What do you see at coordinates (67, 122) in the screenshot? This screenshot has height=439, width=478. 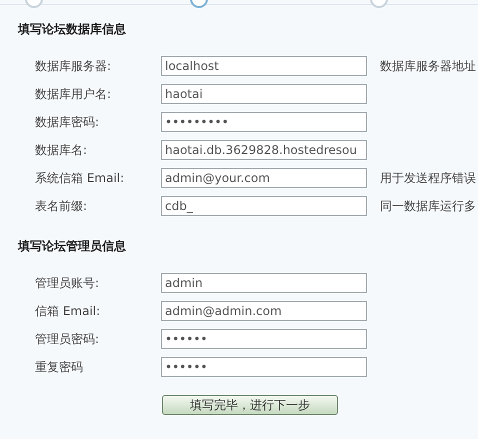 I see `field-label: 数据库密码:` at bounding box center [67, 122].